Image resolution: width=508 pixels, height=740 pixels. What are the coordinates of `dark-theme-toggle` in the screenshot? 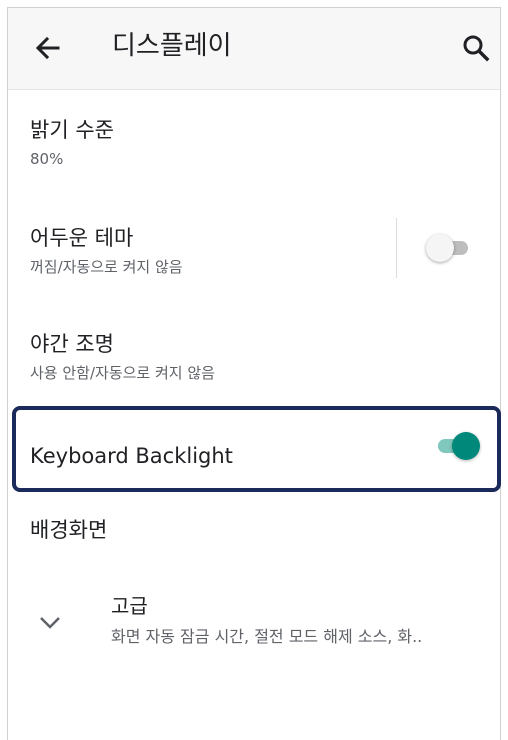 It's located at (450, 248).